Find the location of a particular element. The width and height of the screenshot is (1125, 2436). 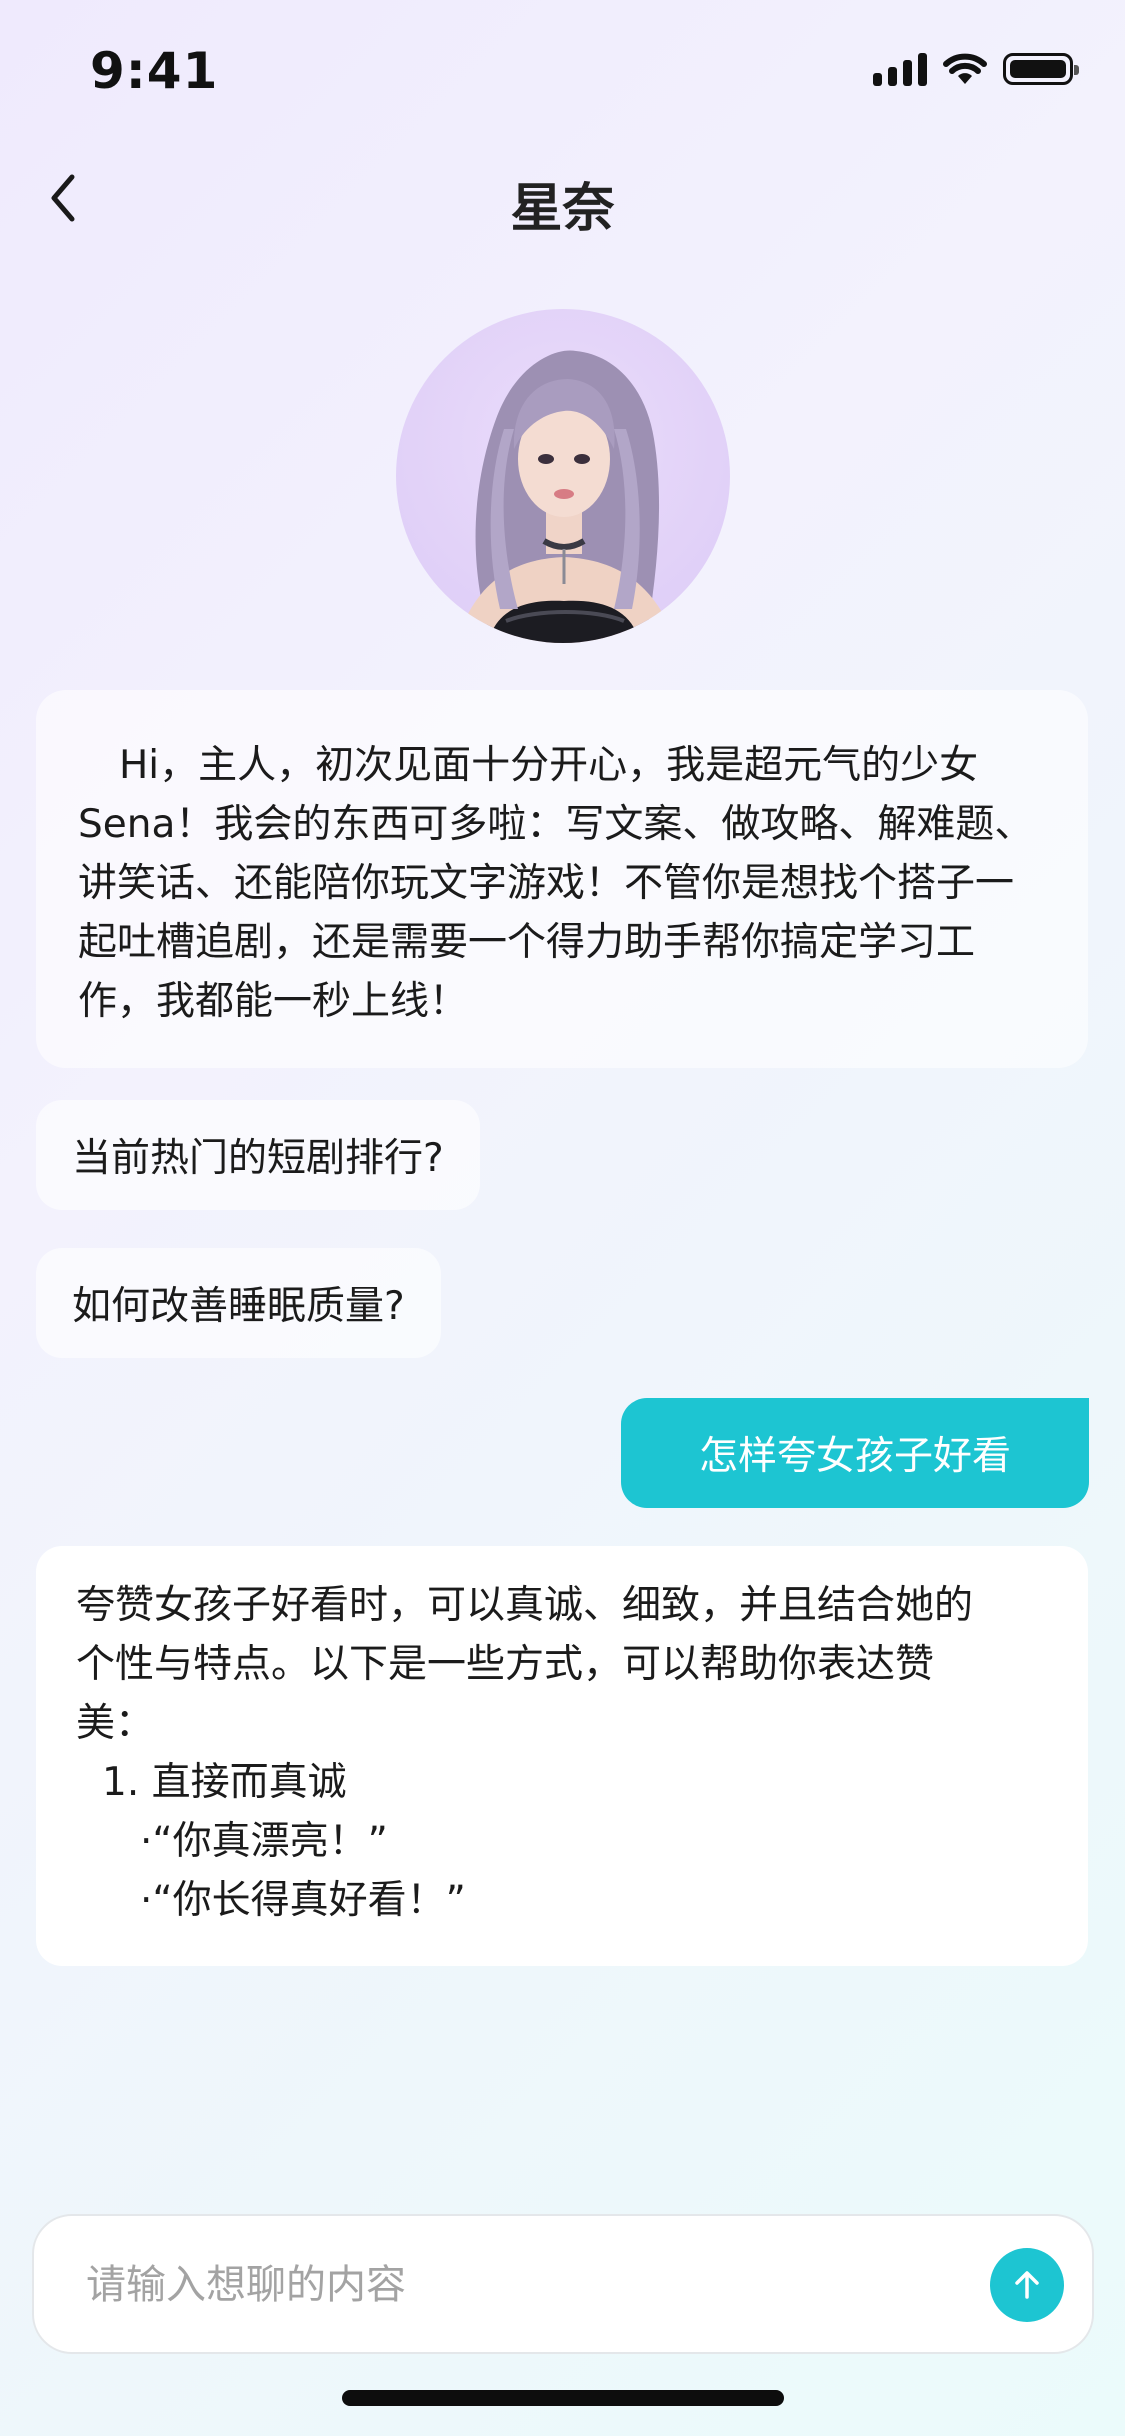

status-icons is located at coordinates (976, 69).